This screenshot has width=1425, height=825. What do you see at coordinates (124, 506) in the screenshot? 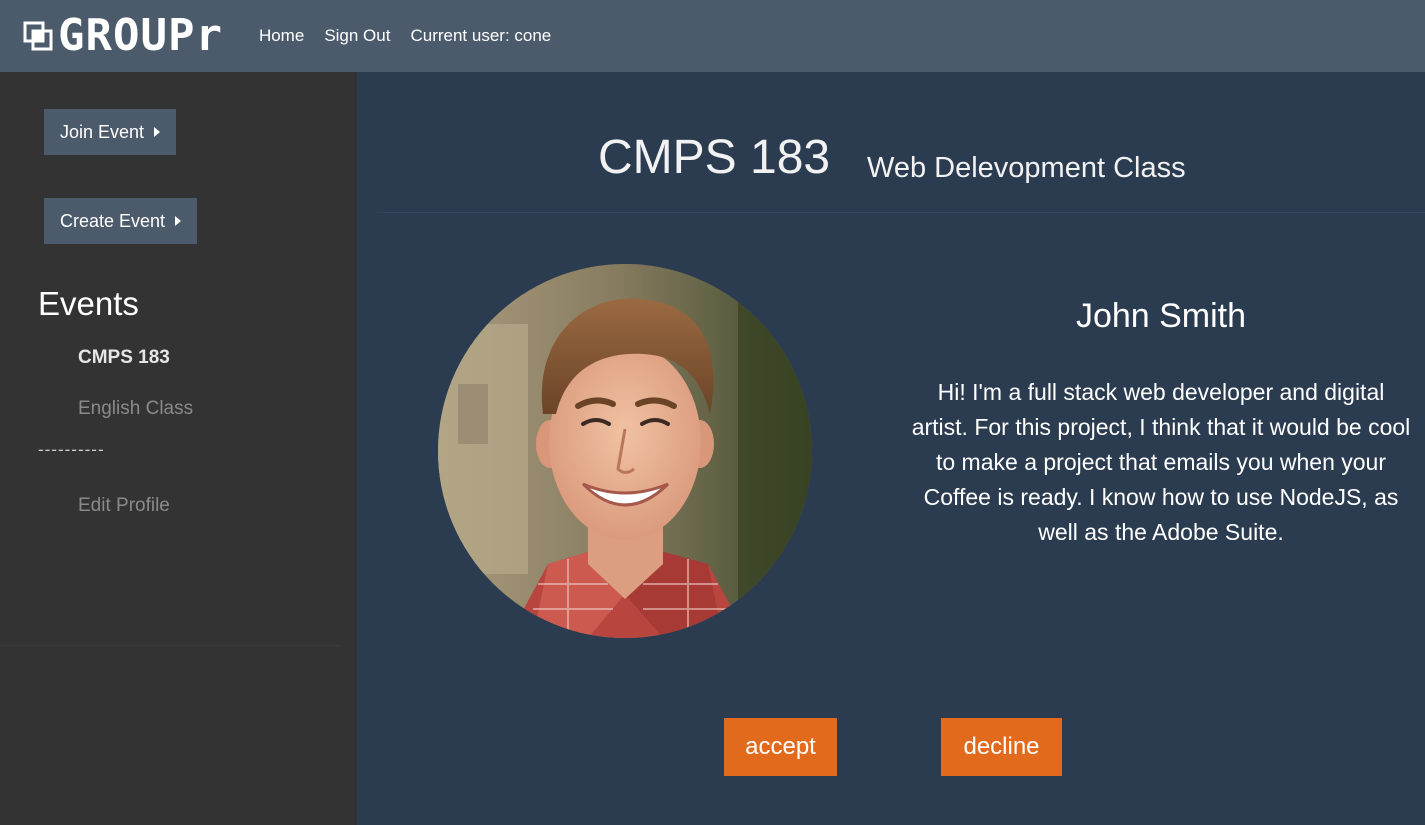
I see `sidebar-item-edit-profile: Edit Profile` at bounding box center [124, 506].